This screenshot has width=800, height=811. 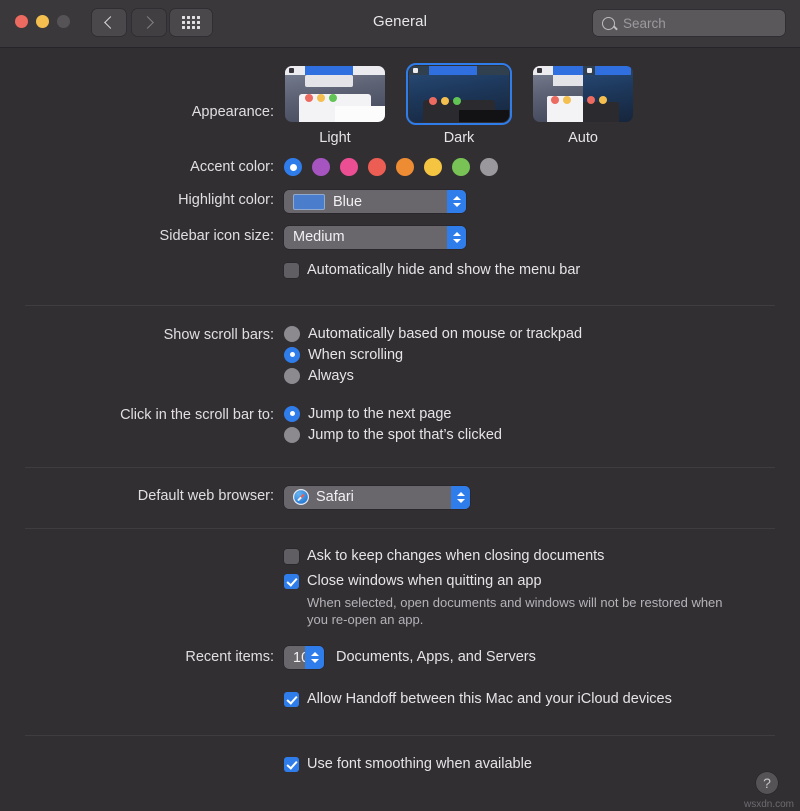 I want to click on menu-bar-row: Automatically hide and show the menu bar, so click(x=400, y=267).